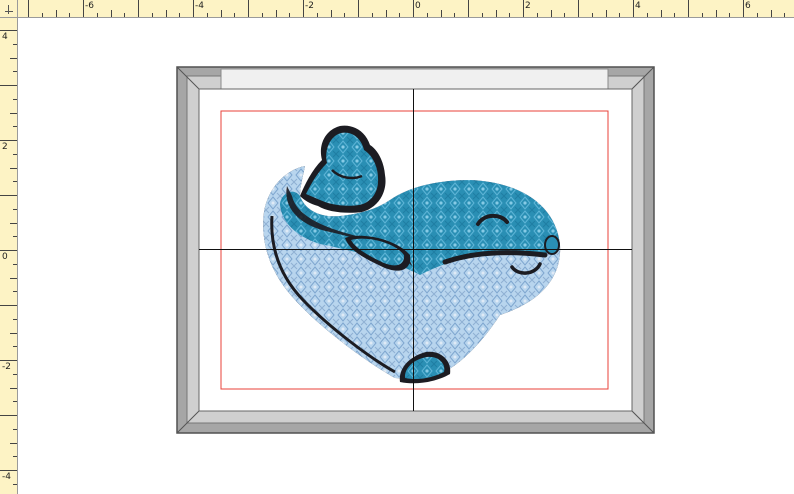 The width and height of the screenshot is (794, 494). Describe the element at coordinates (9, 9) in the screenshot. I see `ruler-origin-corner` at that location.